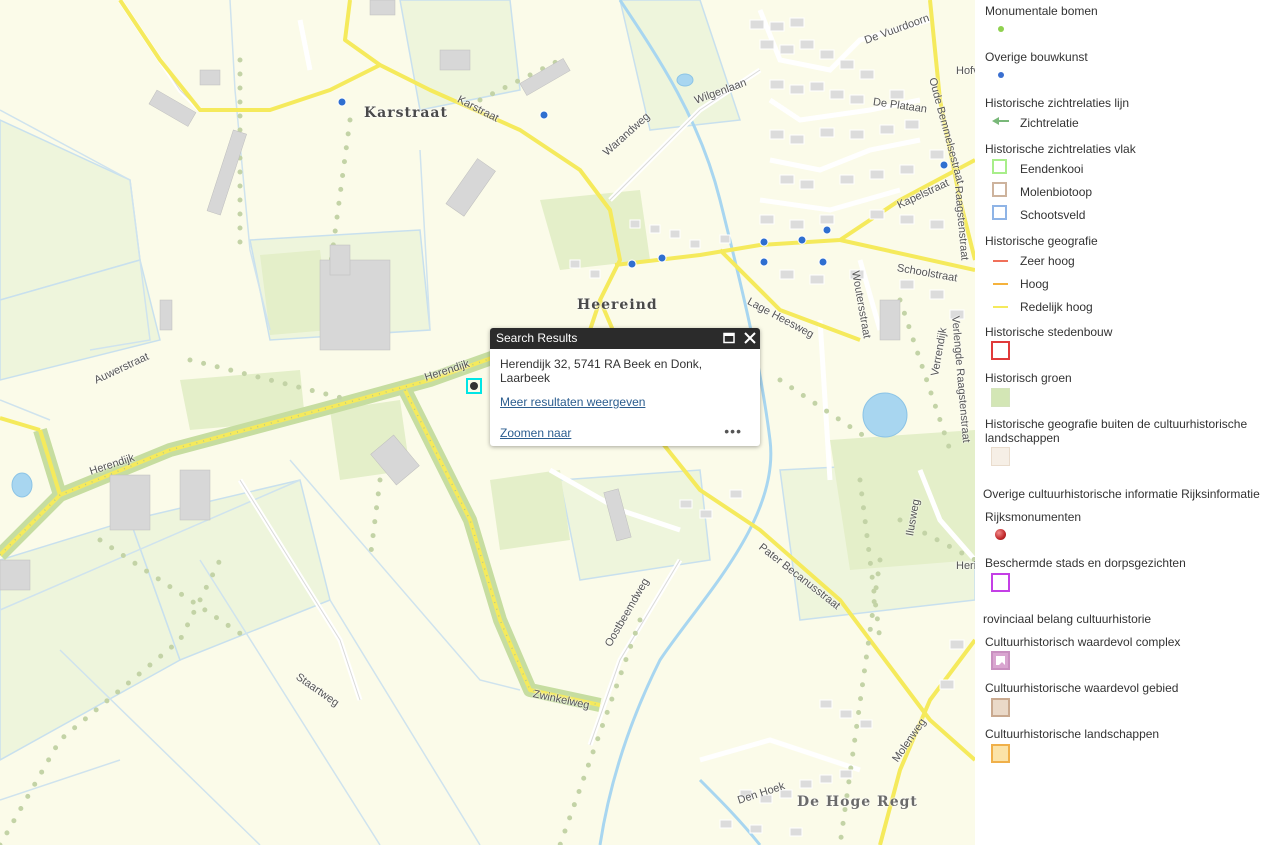  I want to click on legend-title-monumentale-bomen: Monumentale bomen, so click(1041, 11).